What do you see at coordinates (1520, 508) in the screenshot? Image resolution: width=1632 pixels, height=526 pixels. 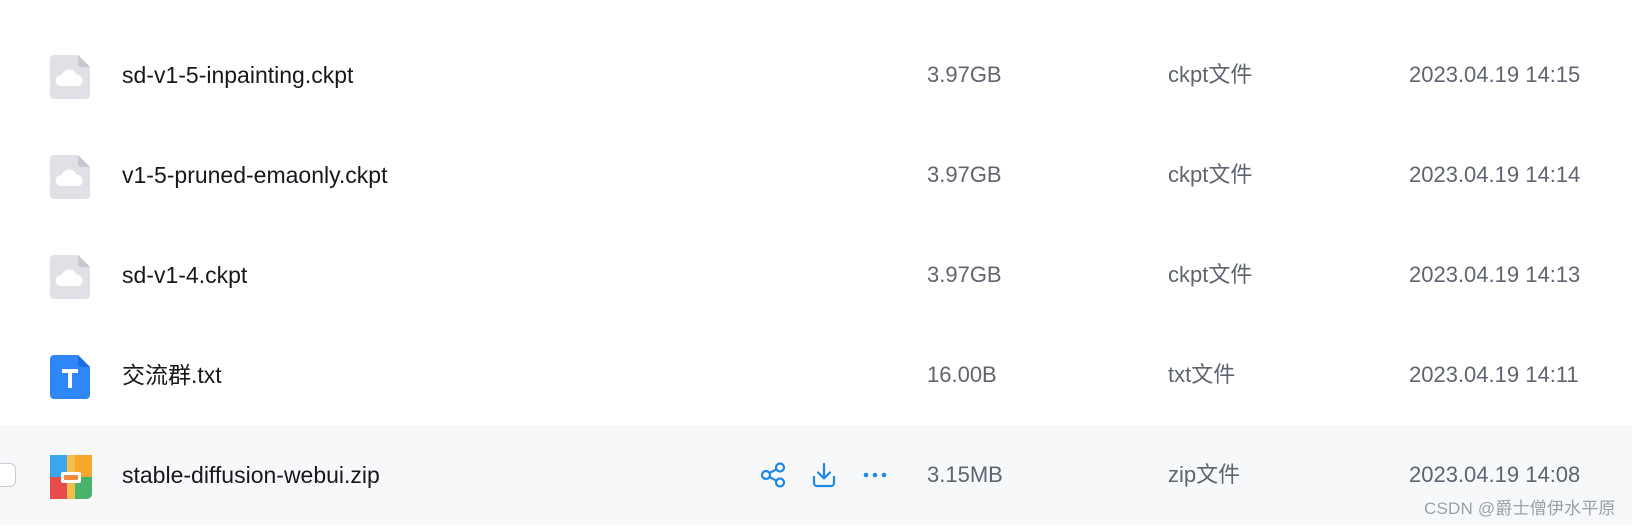 I see `watermark: CSDN @爵士僧伊水平原` at bounding box center [1520, 508].